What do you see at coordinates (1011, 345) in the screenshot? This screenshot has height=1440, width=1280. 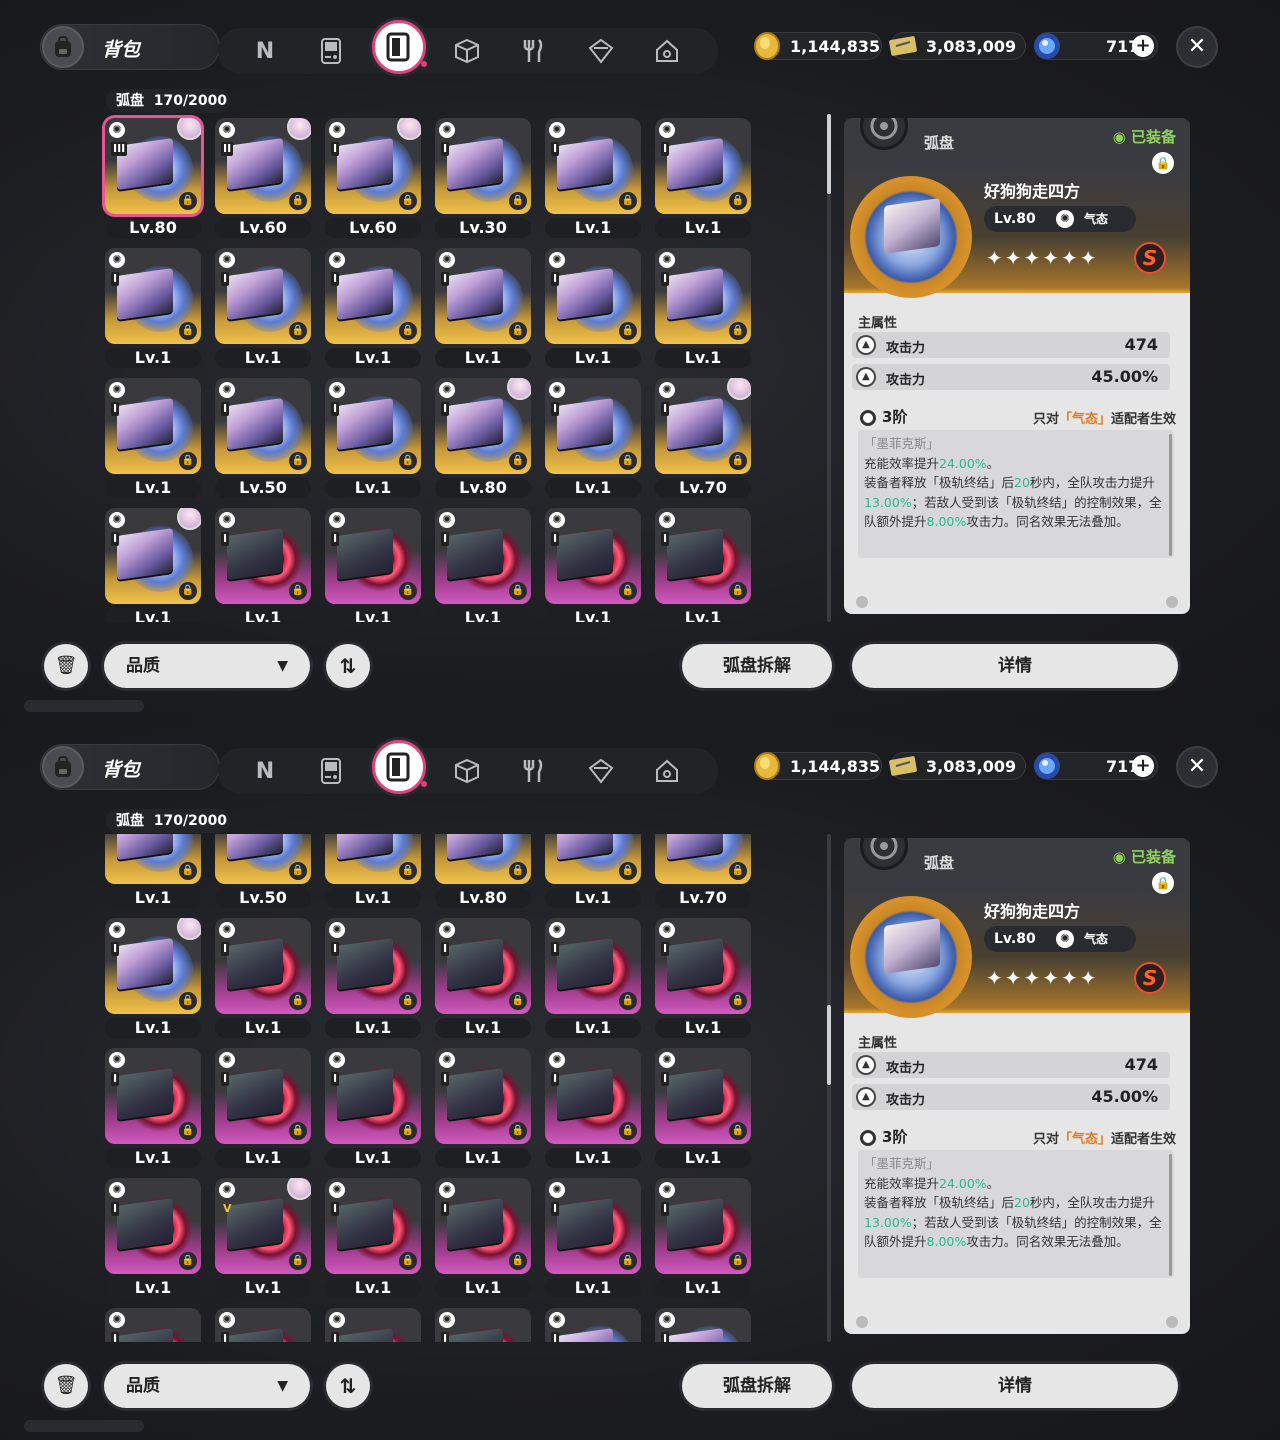 I see `stat-row: ▲ 攻击力 474` at bounding box center [1011, 345].